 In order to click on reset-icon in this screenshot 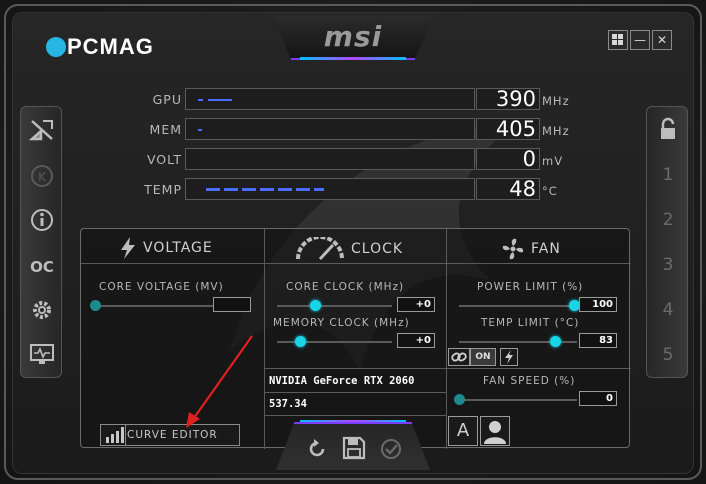, I will do `click(317, 449)`.